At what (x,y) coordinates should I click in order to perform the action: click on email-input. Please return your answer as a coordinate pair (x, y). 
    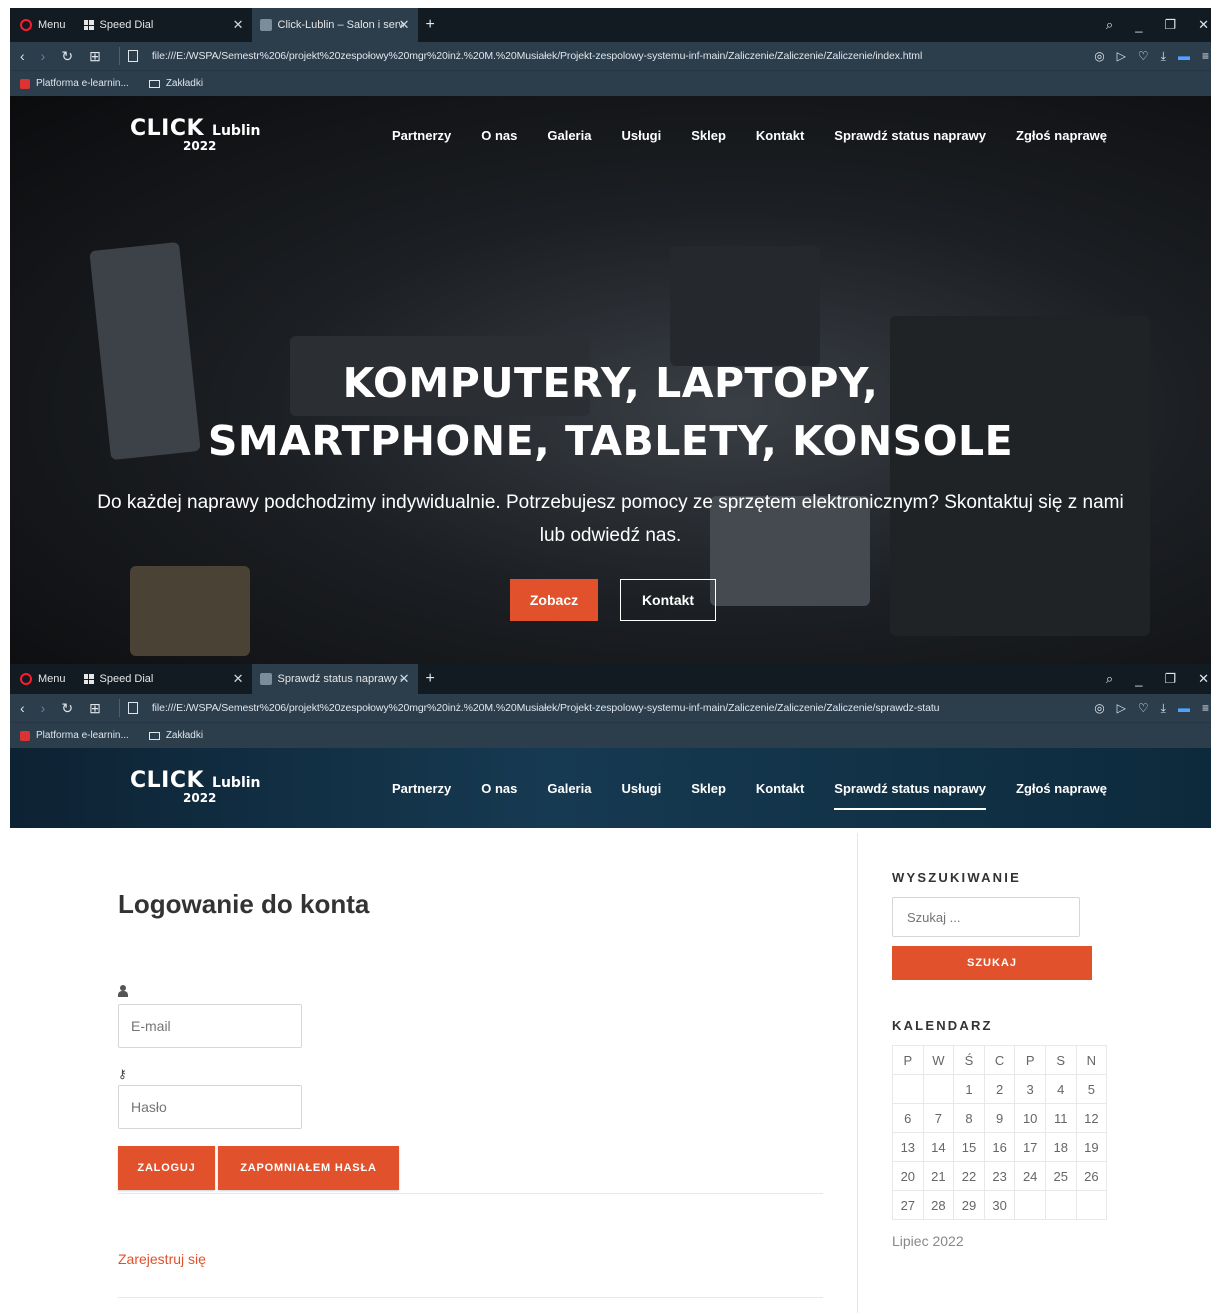
    Looking at the image, I should click on (210, 1026).